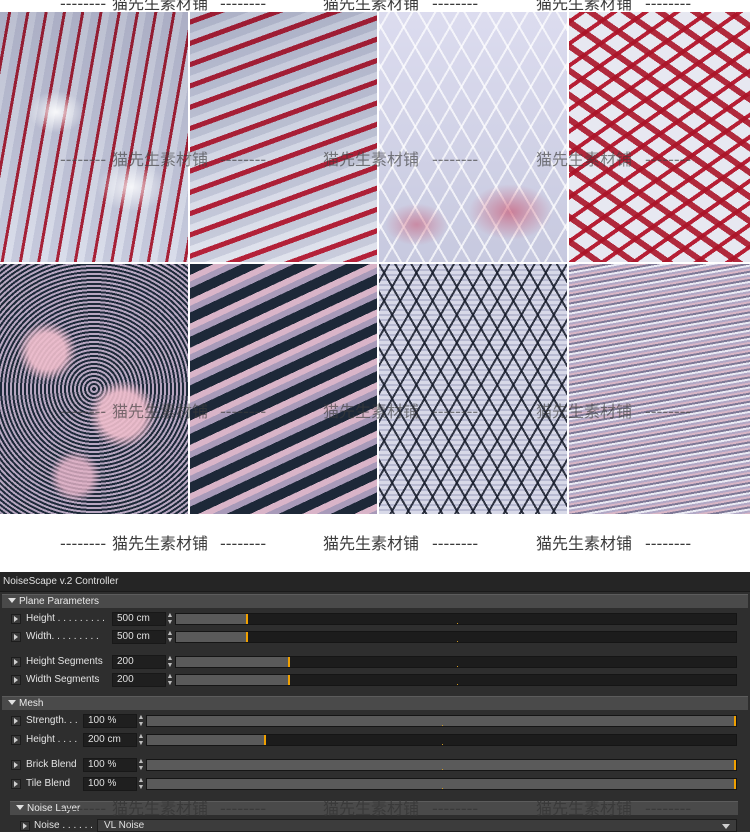 This screenshot has height=832, width=750. Describe the element at coordinates (52, 720) in the screenshot. I see `param-label: Strength. . .` at that location.